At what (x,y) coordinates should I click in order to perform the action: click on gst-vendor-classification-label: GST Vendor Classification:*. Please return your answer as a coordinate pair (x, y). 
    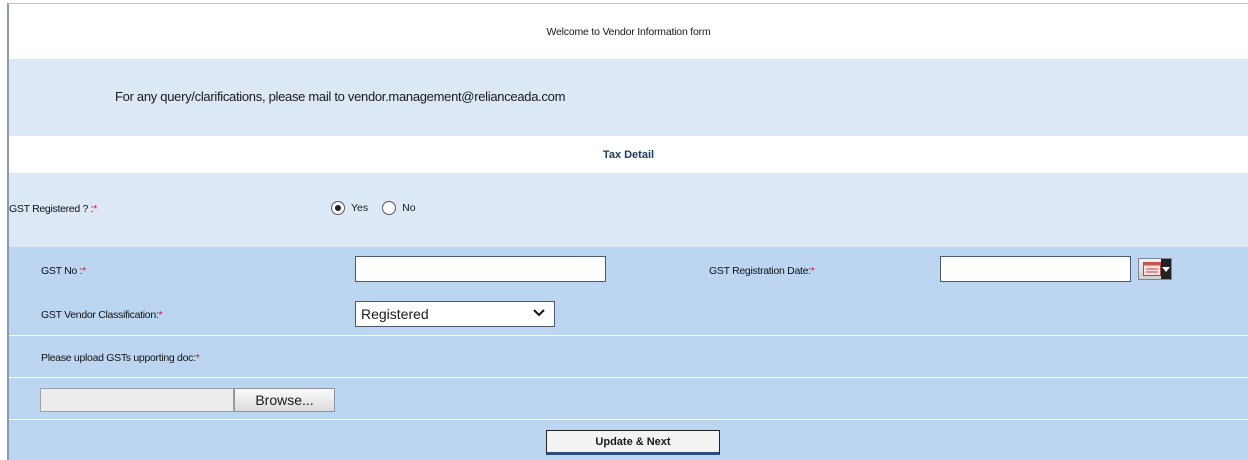
    Looking at the image, I should click on (102, 315).